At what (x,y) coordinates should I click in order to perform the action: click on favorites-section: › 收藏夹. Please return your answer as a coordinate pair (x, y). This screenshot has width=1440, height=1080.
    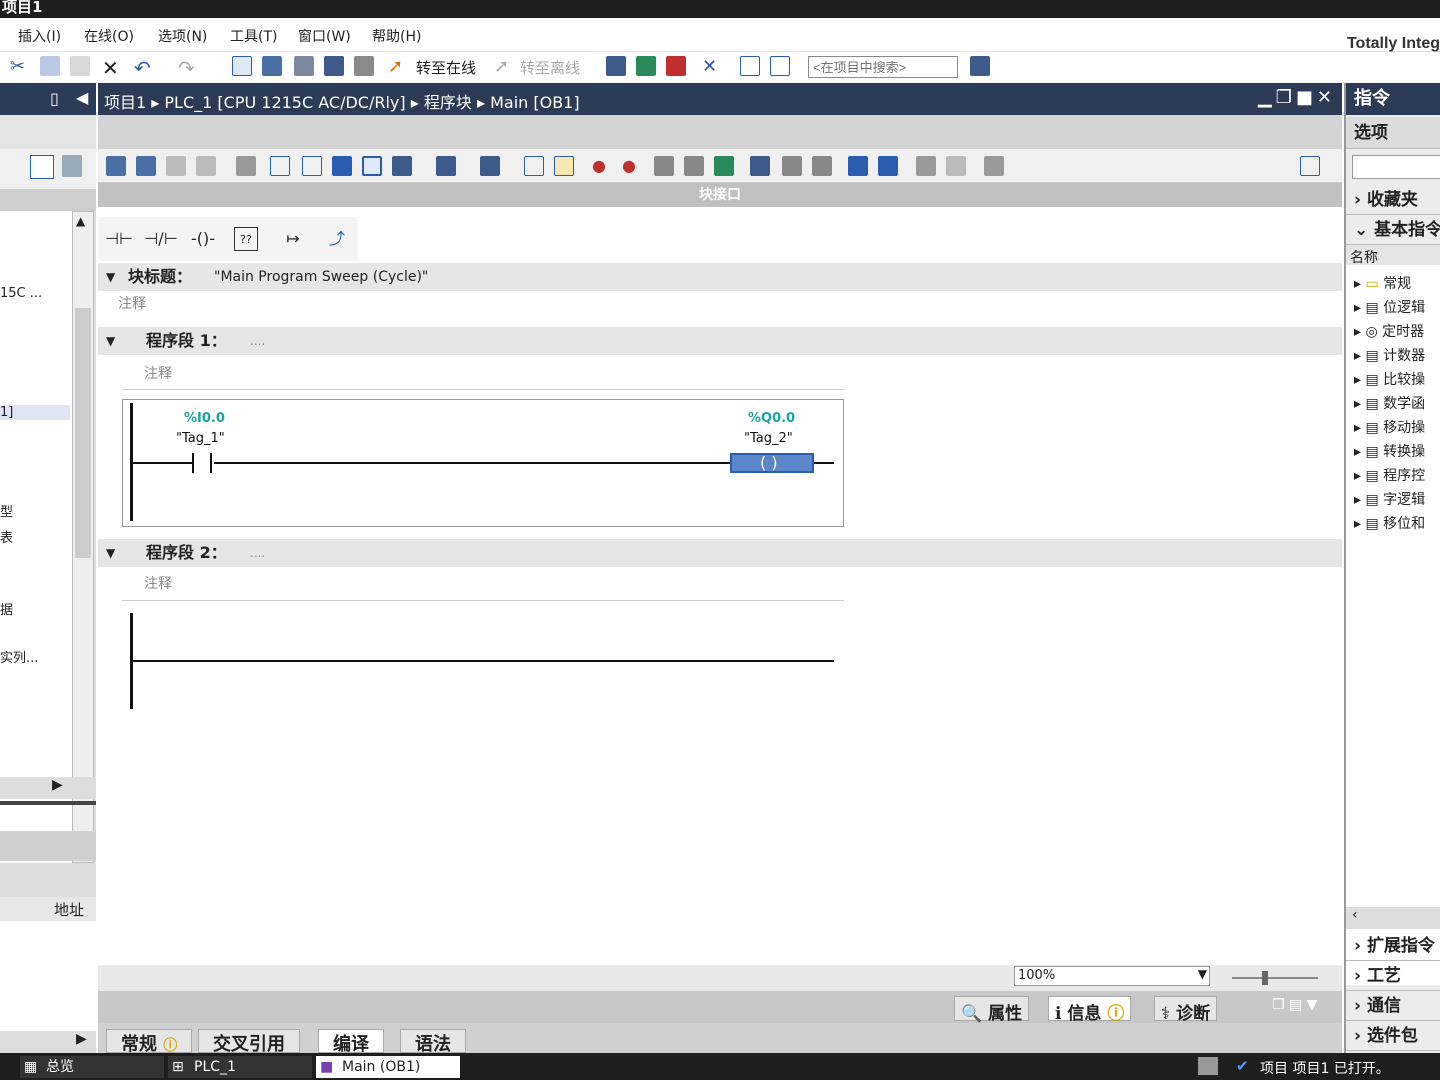
    Looking at the image, I should click on (1393, 200).